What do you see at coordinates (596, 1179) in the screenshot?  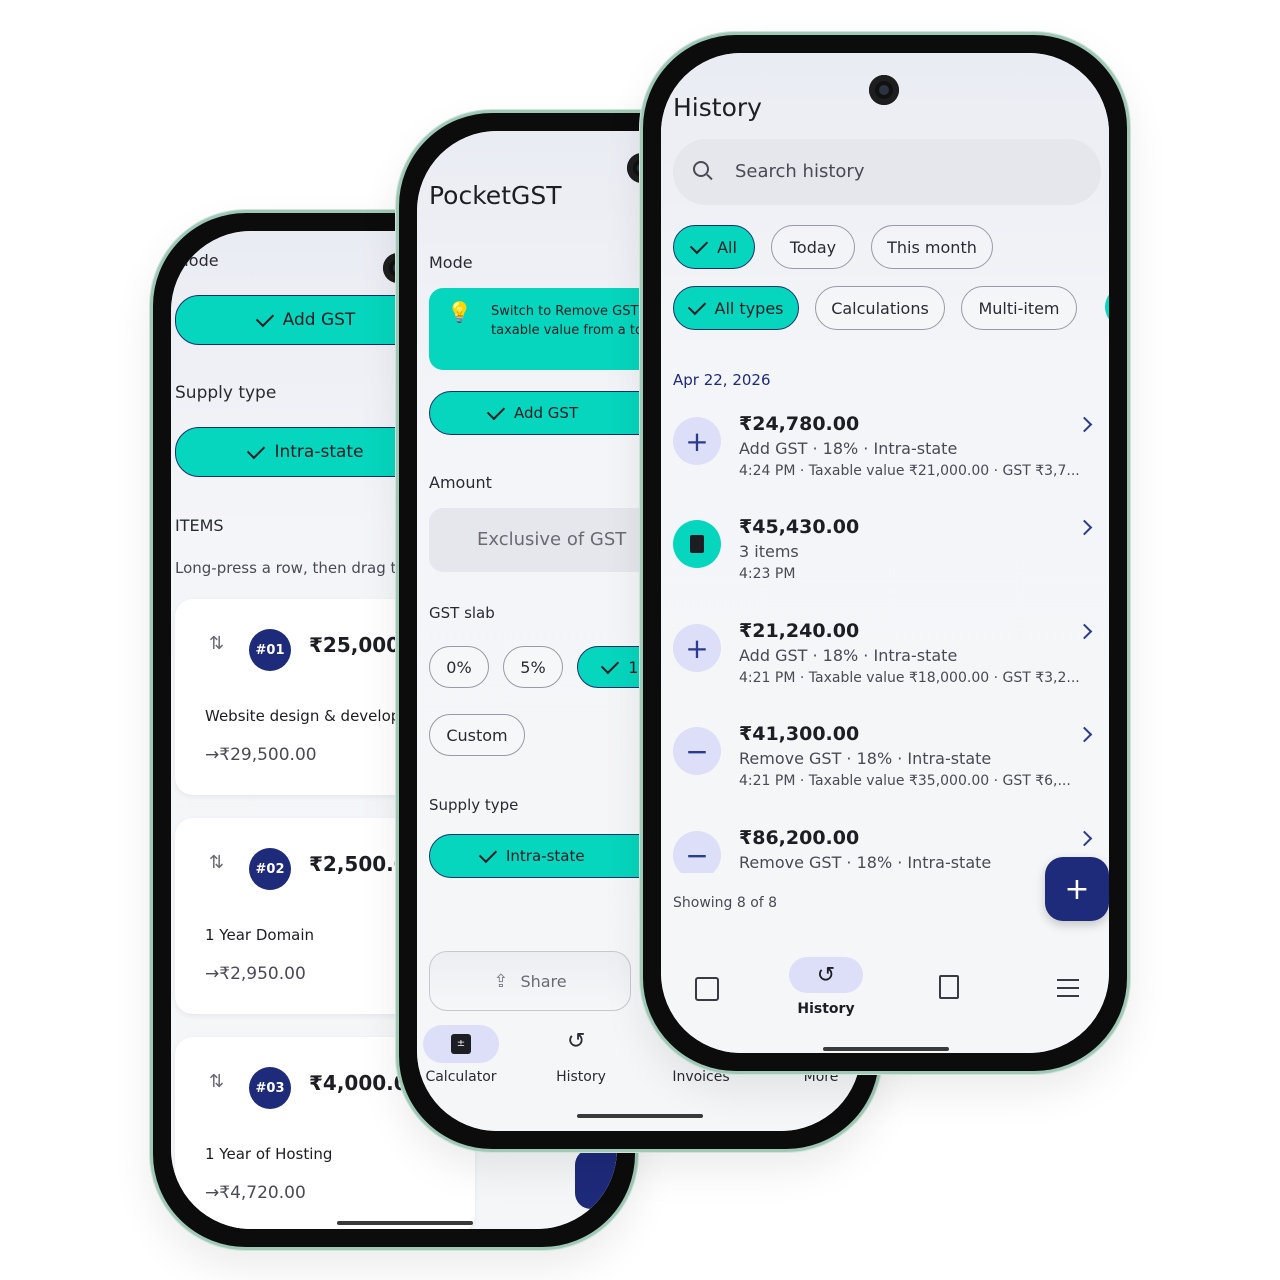 I see `add-item-fab` at bounding box center [596, 1179].